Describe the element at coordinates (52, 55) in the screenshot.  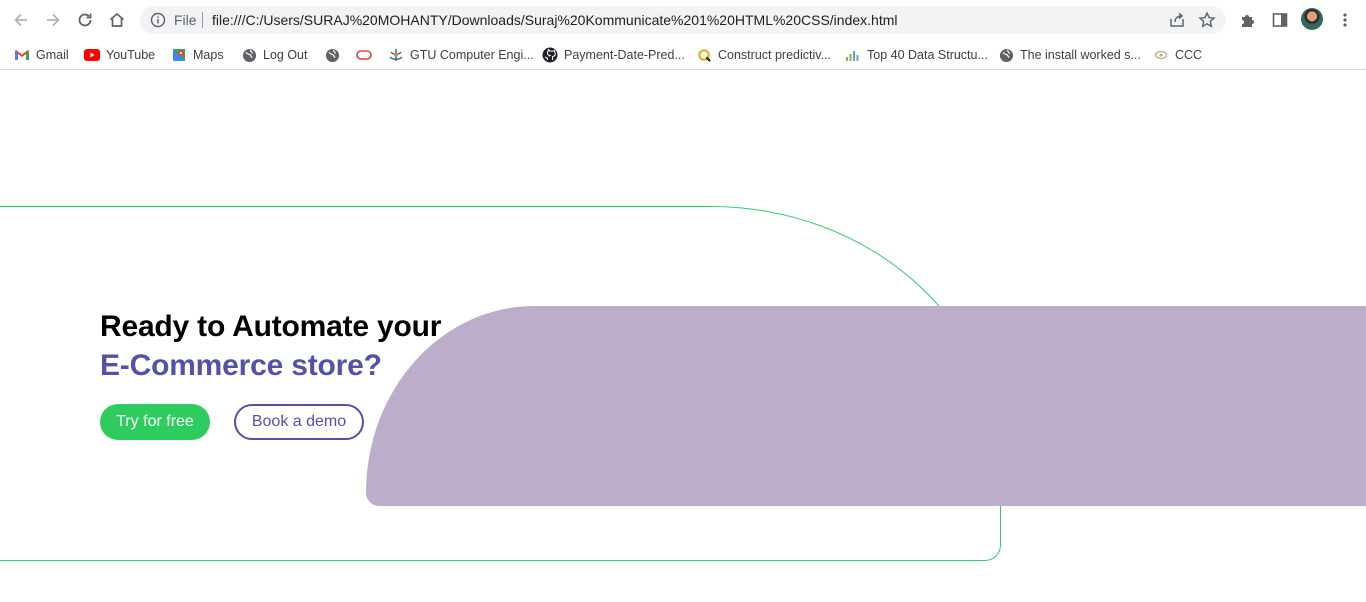
I see `bookmark-label: Gmail` at that location.